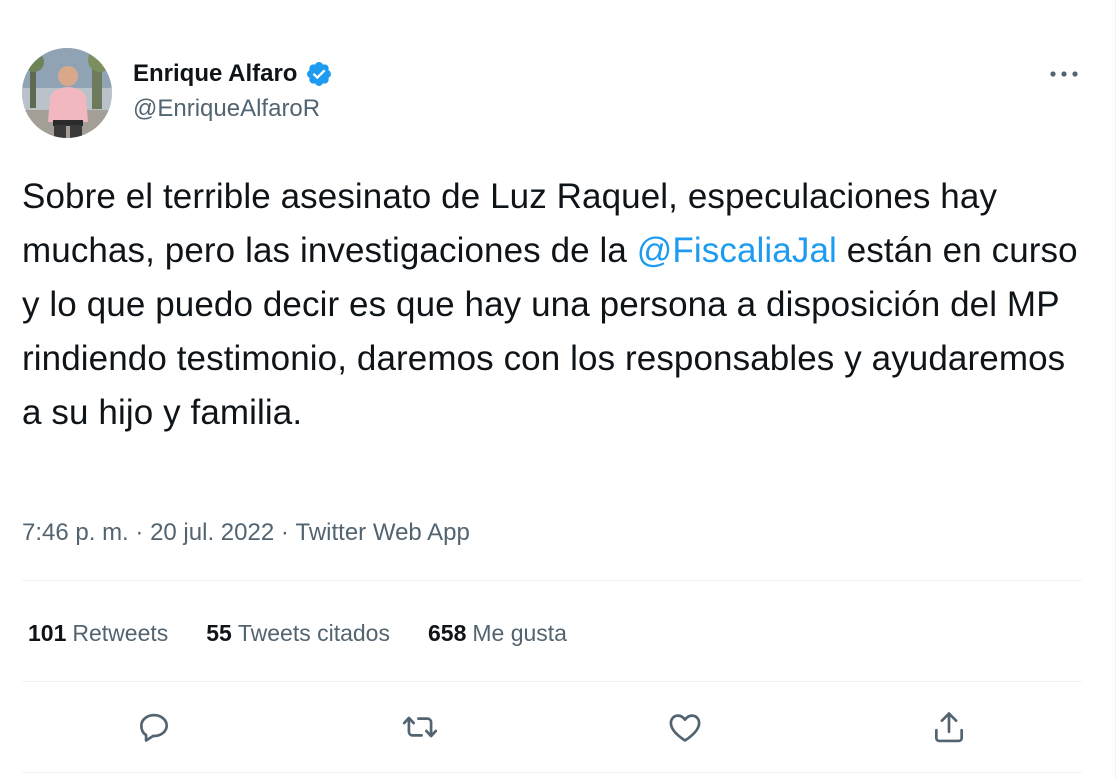 The image size is (1120, 779). I want to click on avatar, so click(67, 93).